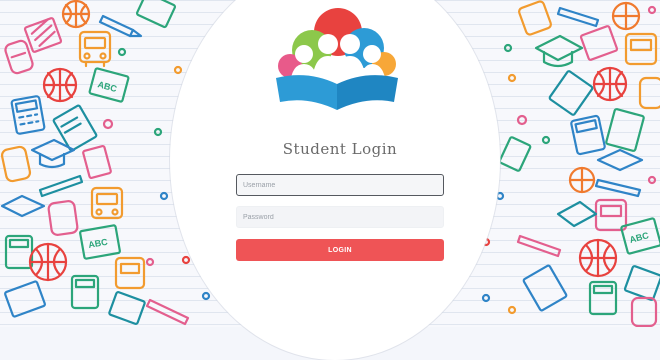  What do you see at coordinates (340, 149) in the screenshot?
I see `page-title: Student Login` at bounding box center [340, 149].